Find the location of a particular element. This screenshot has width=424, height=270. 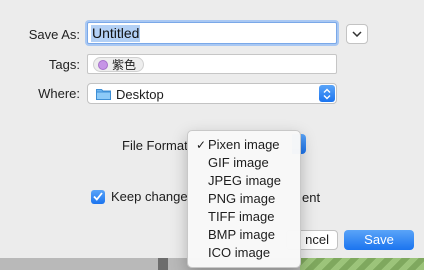

expand-dialog-button is located at coordinates (357, 34).